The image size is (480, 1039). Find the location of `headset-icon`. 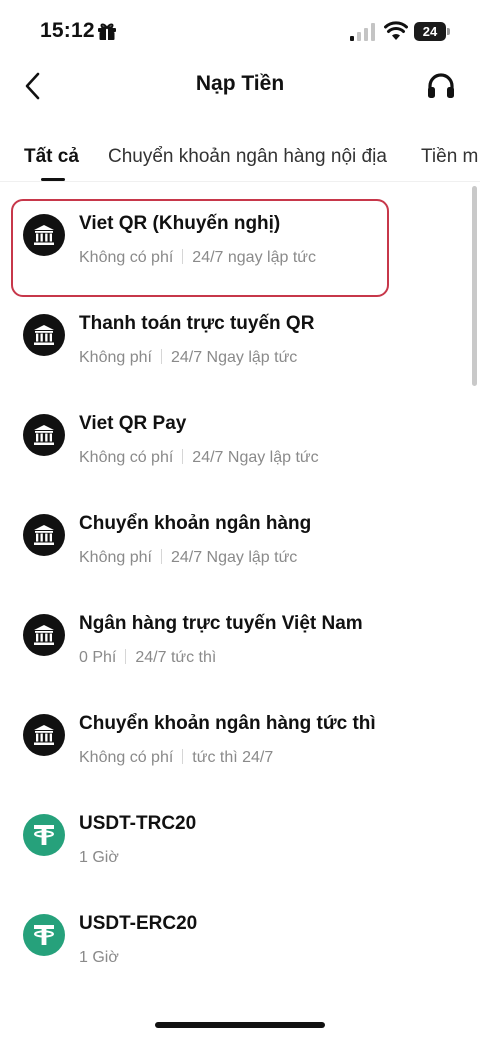

headset-icon is located at coordinates (441, 86).